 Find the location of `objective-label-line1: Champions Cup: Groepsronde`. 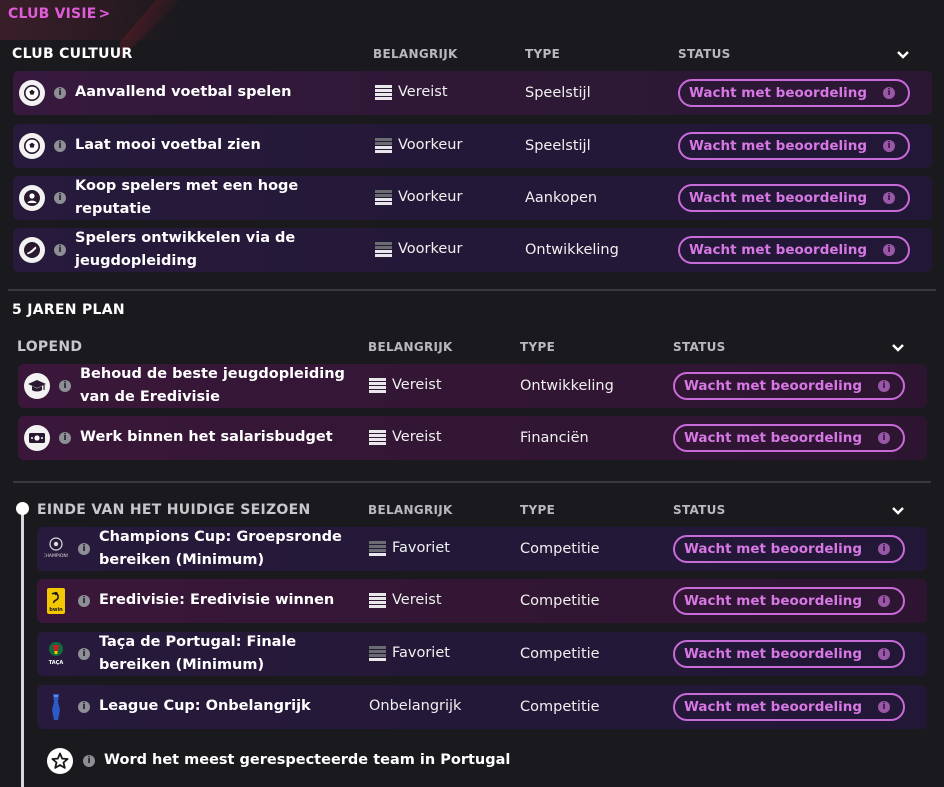

objective-label-line1: Champions Cup: Groepsronde is located at coordinates (220, 537).